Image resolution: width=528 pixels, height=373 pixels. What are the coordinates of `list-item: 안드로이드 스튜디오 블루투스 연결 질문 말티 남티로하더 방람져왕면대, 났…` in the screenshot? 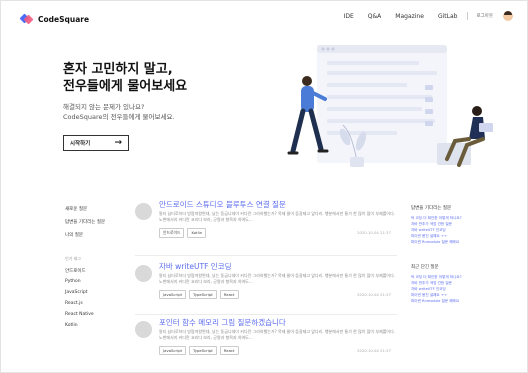 It's located at (266, 224).